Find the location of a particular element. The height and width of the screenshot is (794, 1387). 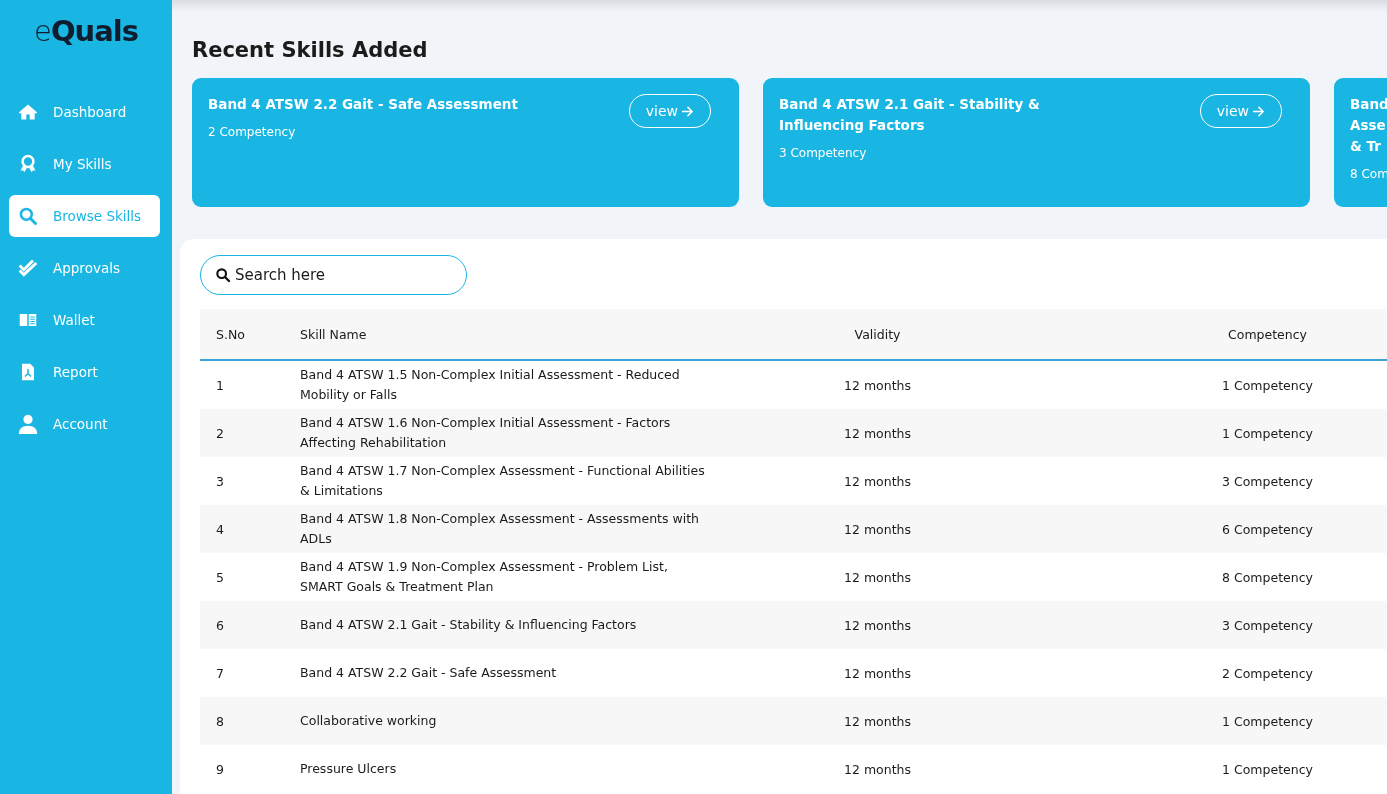

table-cell-text: 9 is located at coordinates (220, 769).